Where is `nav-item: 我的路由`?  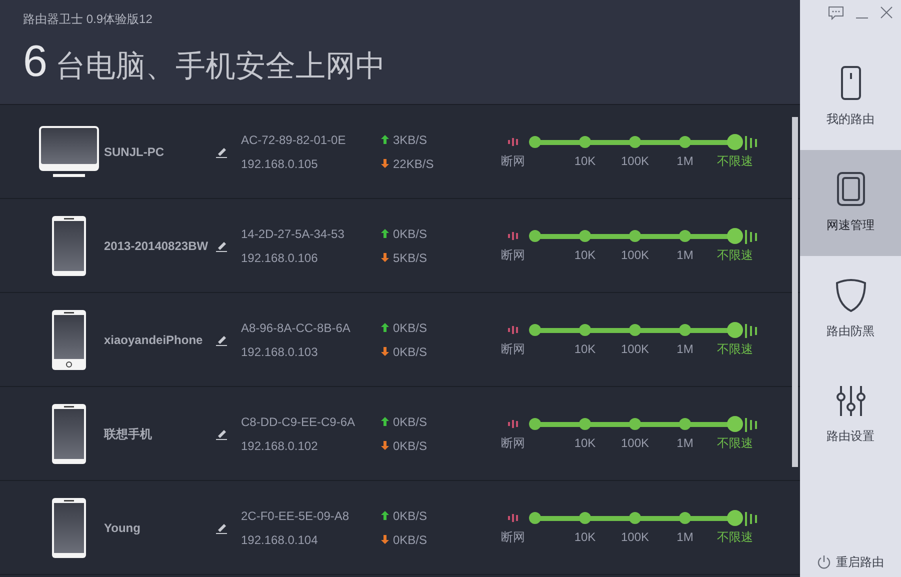 nav-item: 我的路由 is located at coordinates (850, 97).